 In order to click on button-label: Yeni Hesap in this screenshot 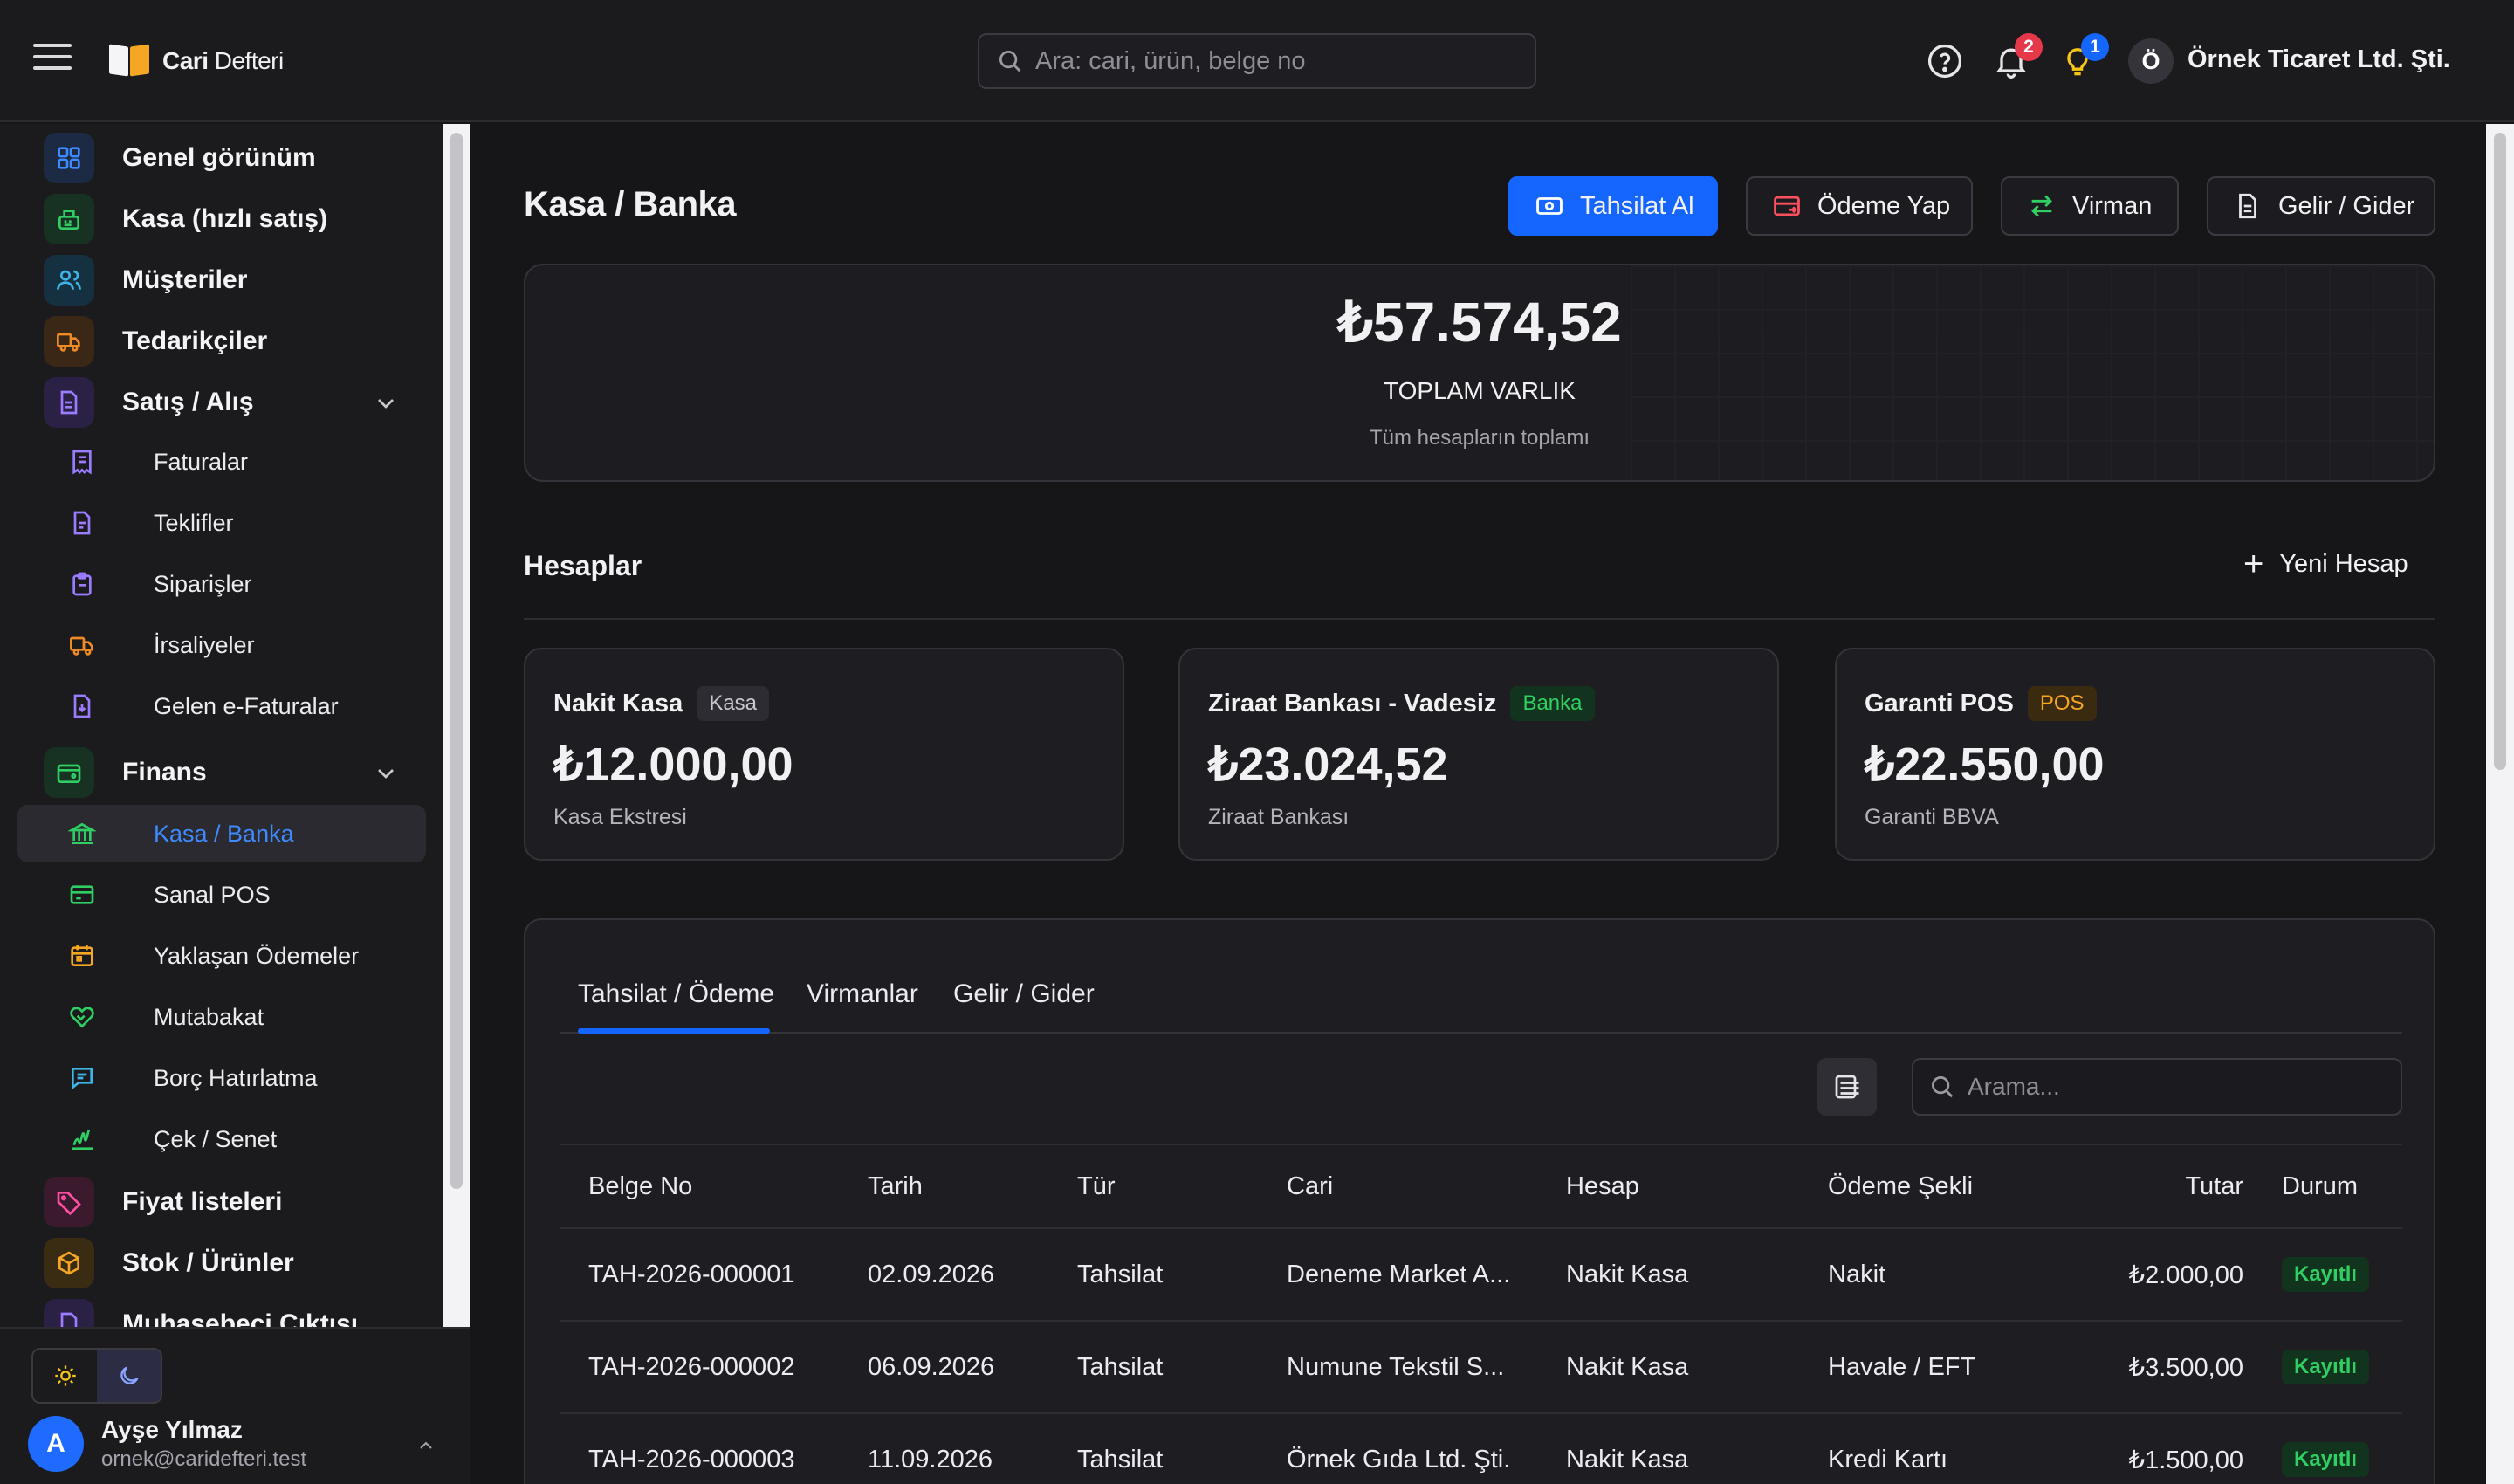, I will do `click(2343, 563)`.